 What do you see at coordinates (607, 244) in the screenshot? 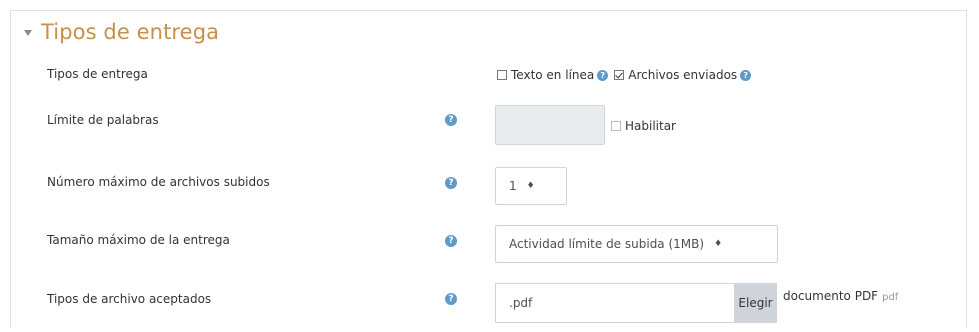
I see `max-size-value: Actividad límite de subida (1MB)` at bounding box center [607, 244].